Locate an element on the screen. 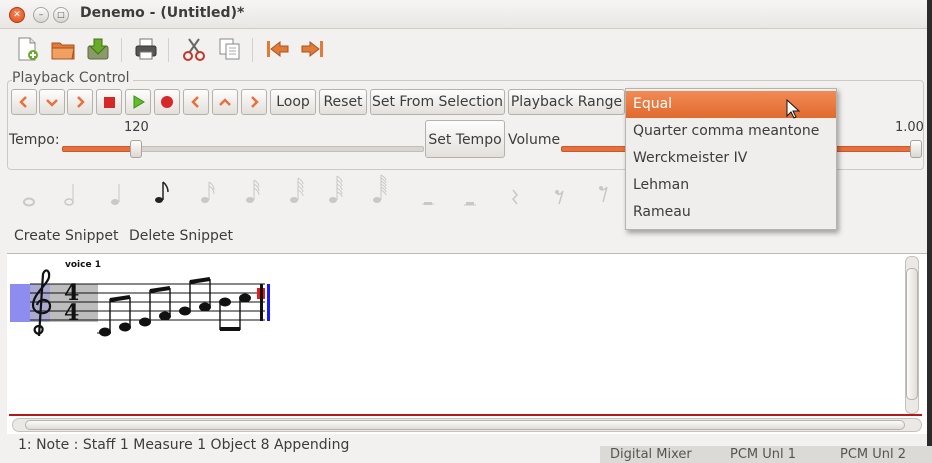  tempo-slider-fill is located at coordinates (98, 149).